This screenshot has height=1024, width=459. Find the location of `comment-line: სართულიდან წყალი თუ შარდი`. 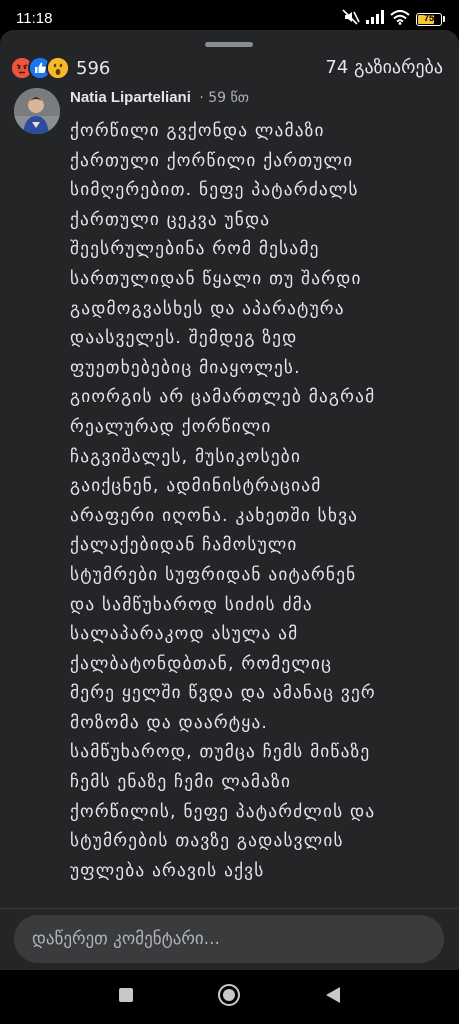

comment-line: სართულიდან წყალი თუ შარდი is located at coordinates (216, 278).